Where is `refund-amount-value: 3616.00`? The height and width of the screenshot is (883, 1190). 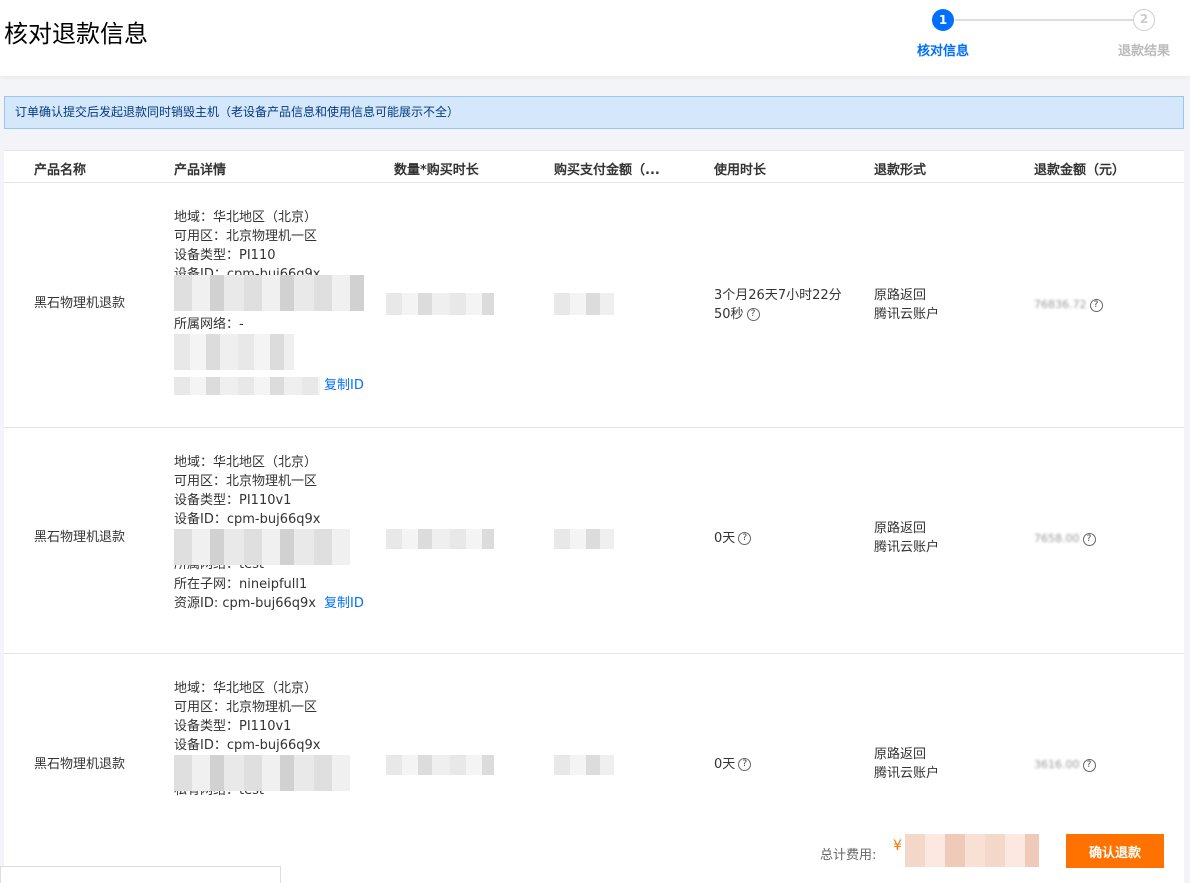 refund-amount-value: 3616.00 is located at coordinates (1057, 764).